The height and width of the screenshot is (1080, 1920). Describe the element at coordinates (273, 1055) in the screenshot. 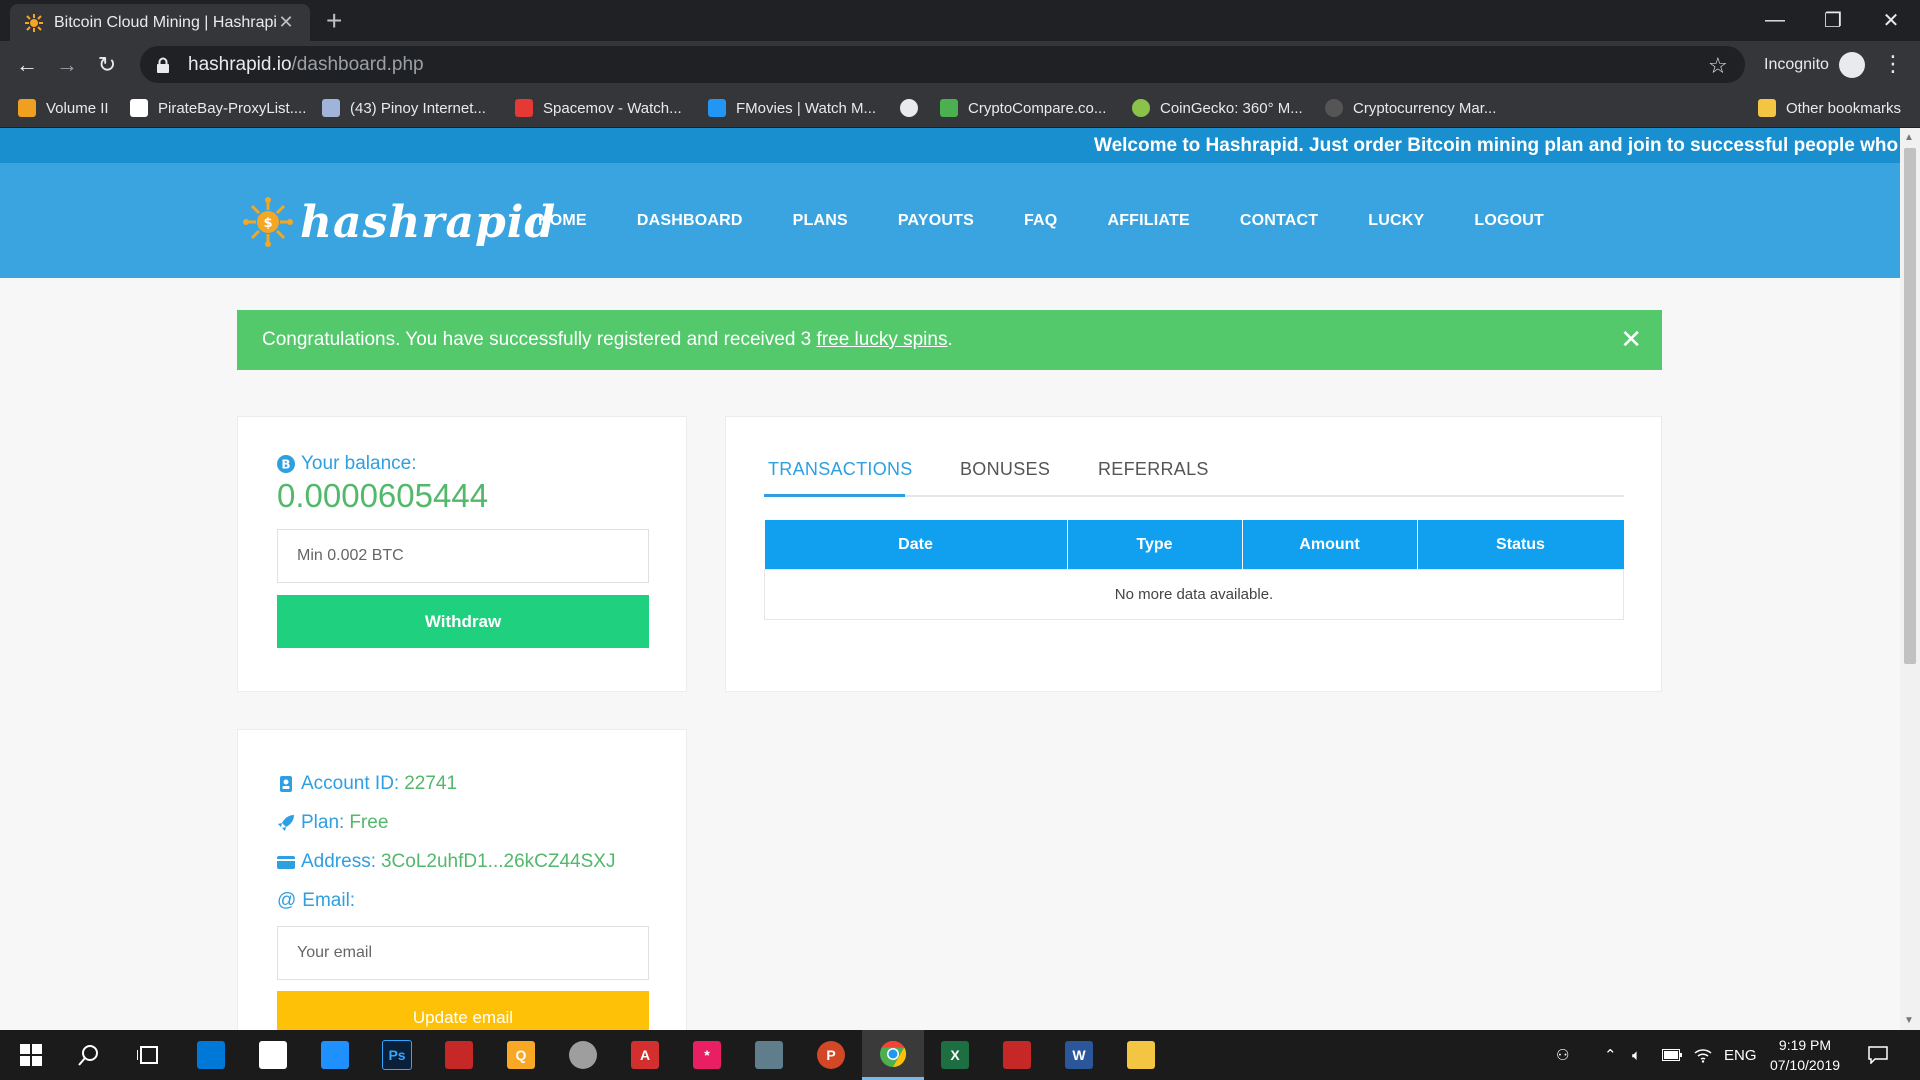

I see `mail-icon` at that location.